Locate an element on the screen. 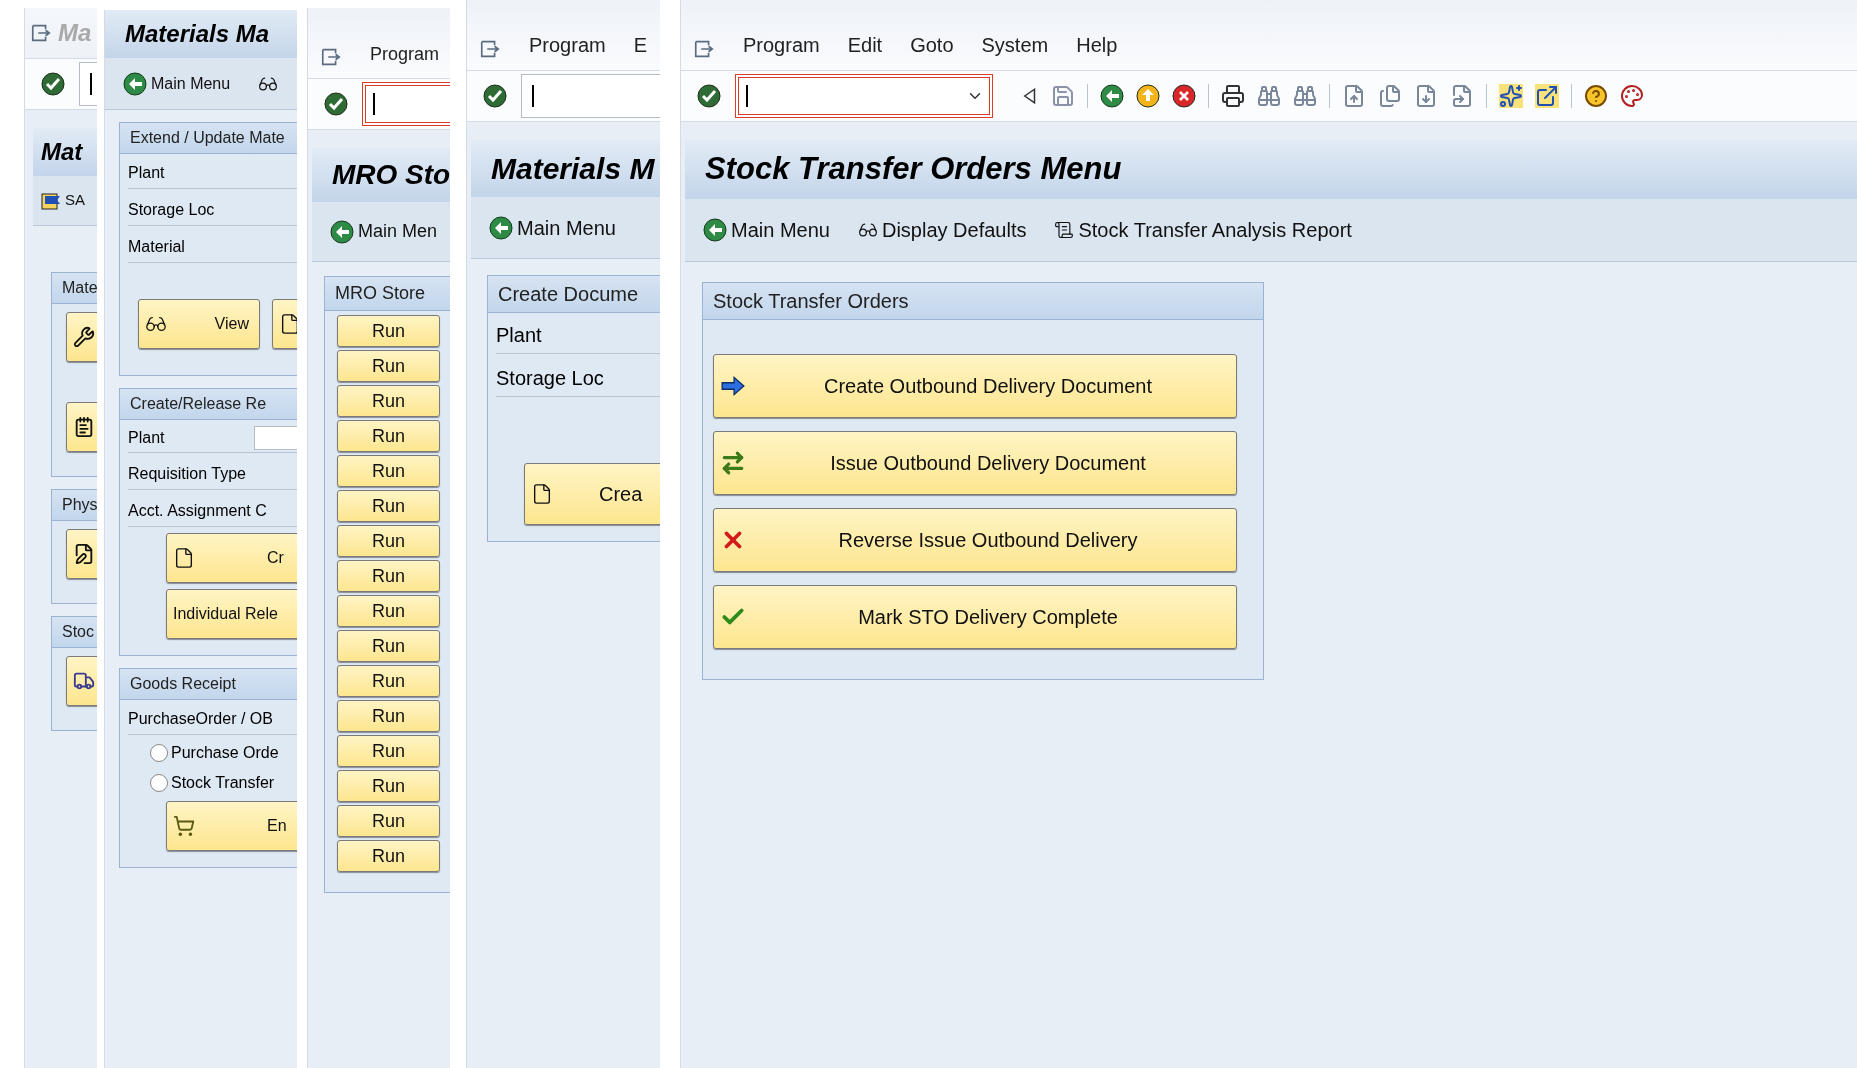 Image resolution: width=1857 pixels, height=1068 pixels. command-field is located at coordinates (864, 96).